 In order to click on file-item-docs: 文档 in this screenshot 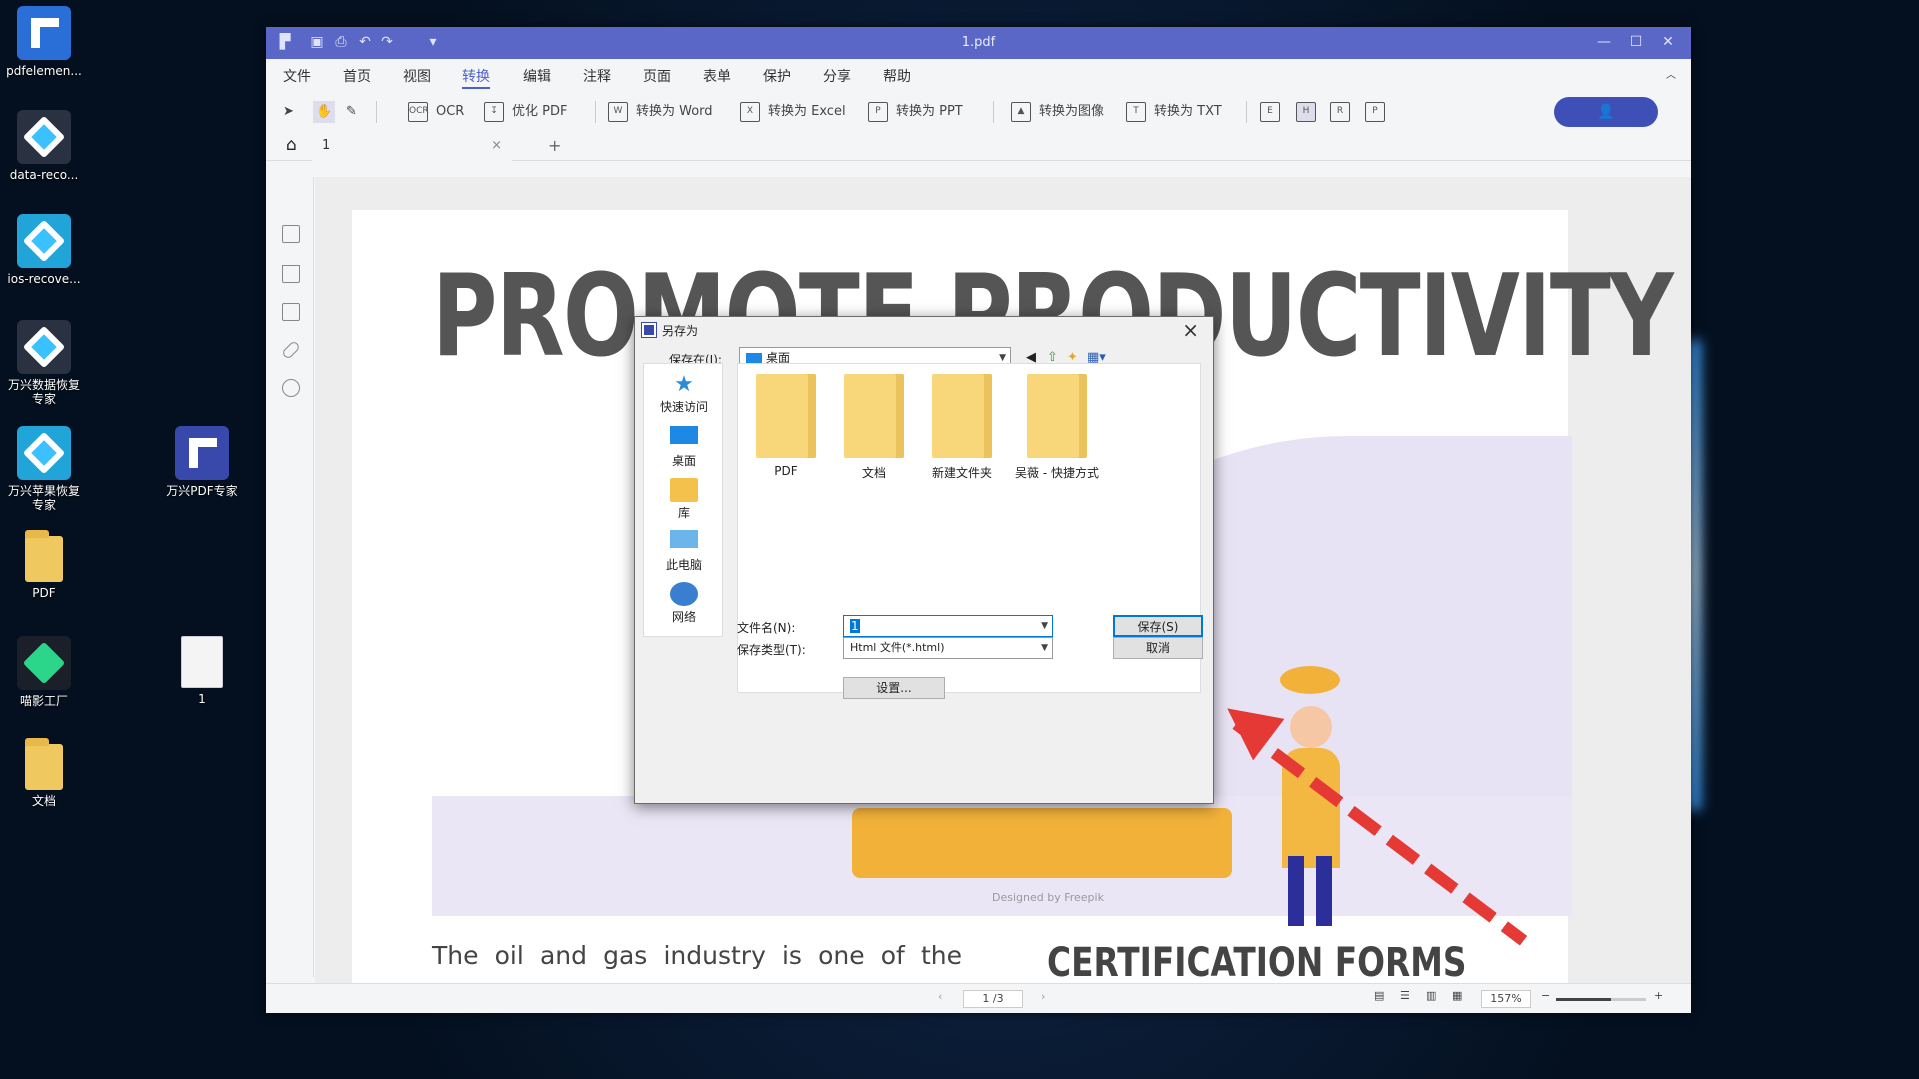, I will do `click(874, 427)`.